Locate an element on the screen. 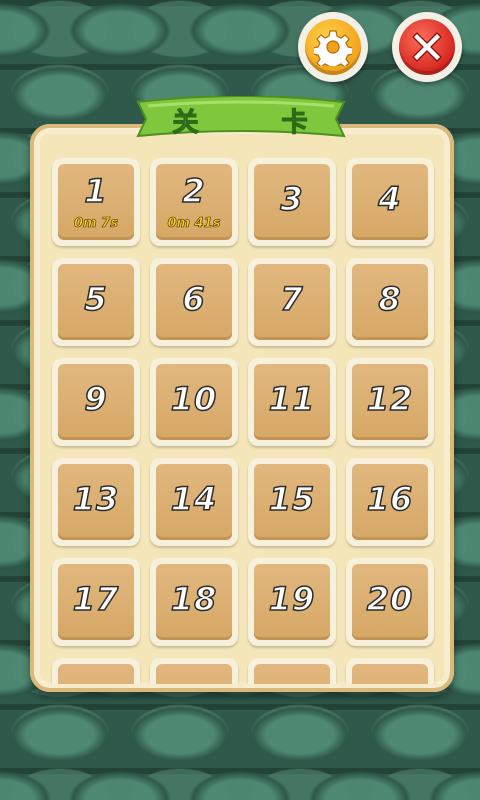 The image size is (480, 800). level-number: 17 is located at coordinates (96, 599).